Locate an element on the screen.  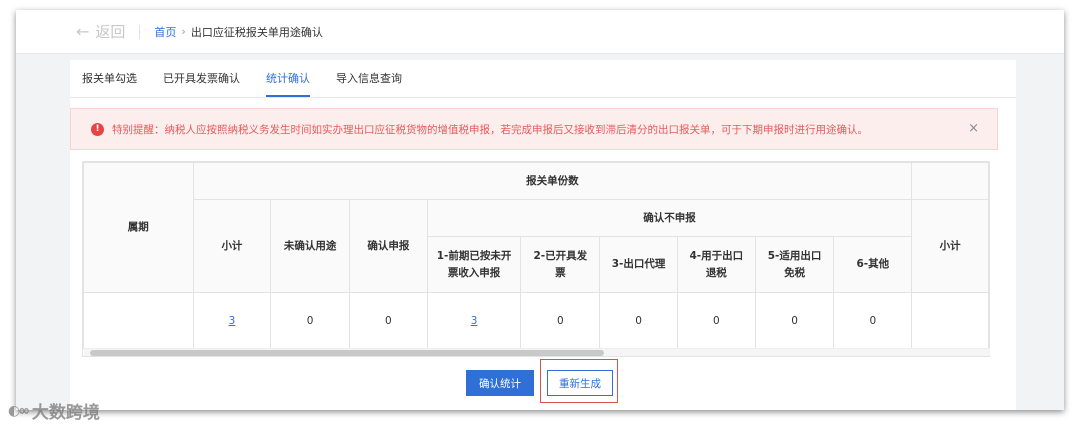
breadcrumb-current: 出口应征税报关单用途确认 is located at coordinates (256, 32).